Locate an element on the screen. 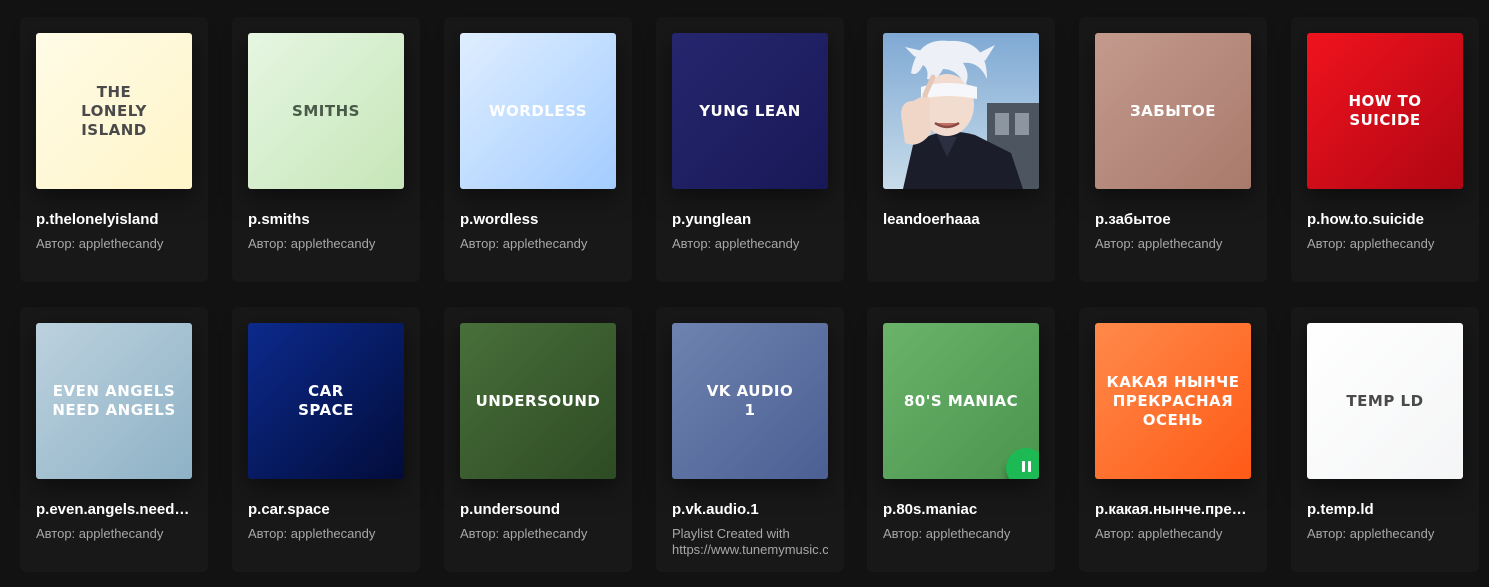 Image resolution: width=1489 pixels, height=587 pixels. cover-text: ЗАБЫТОЕ is located at coordinates (1173, 110).